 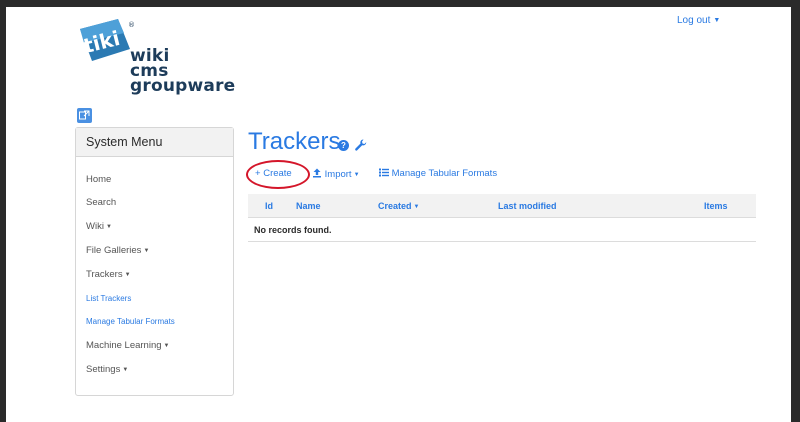 I want to click on plus-icon: +, so click(x=258, y=173).